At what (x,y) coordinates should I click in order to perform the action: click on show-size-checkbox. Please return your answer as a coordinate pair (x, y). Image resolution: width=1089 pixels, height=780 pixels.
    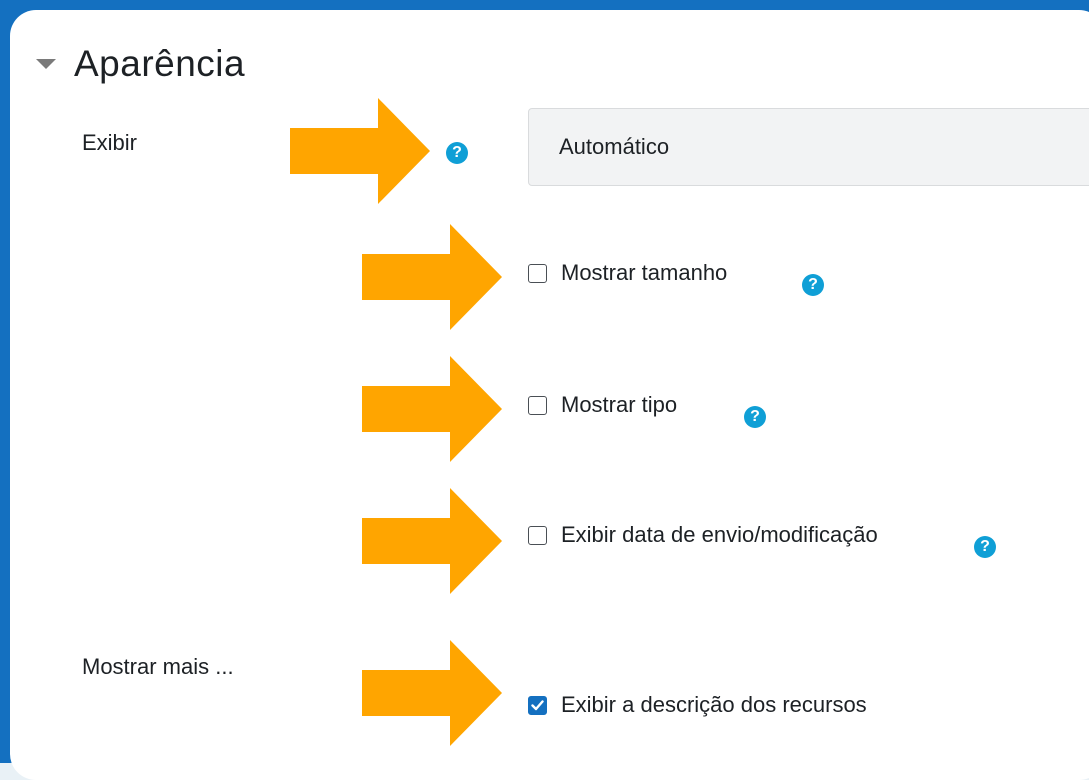
    Looking at the image, I should click on (537, 273).